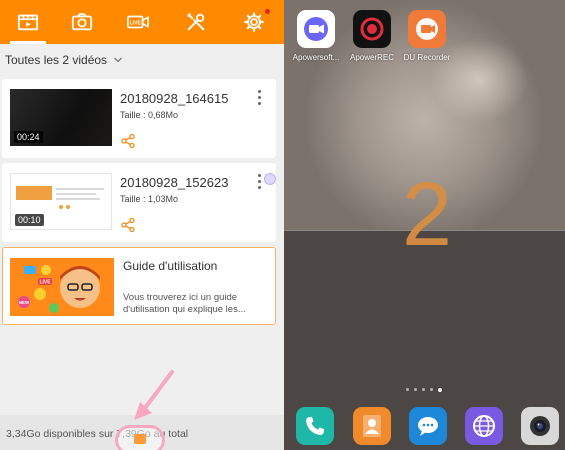 The image size is (565, 450). Describe the element at coordinates (484, 426) in the screenshot. I see `browser-icon` at that location.